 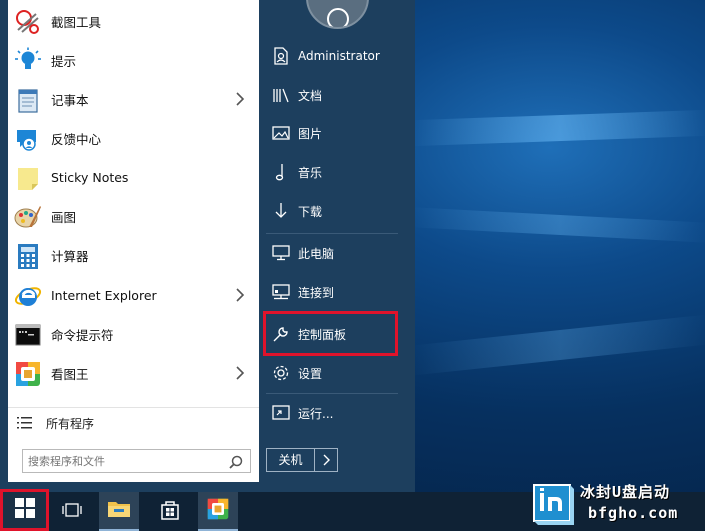 I want to click on taskbar-file-explorer, so click(x=119, y=511).